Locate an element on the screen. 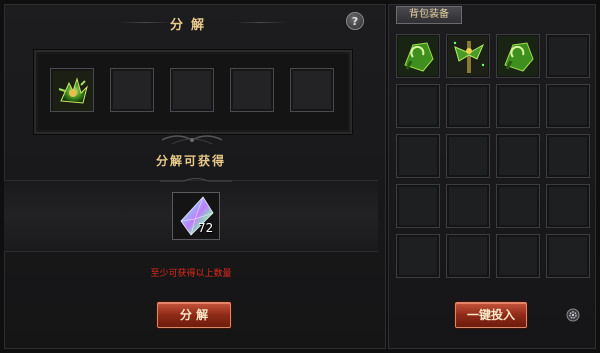 The width and height of the screenshot is (600, 353). gear-icon is located at coordinates (573, 315).